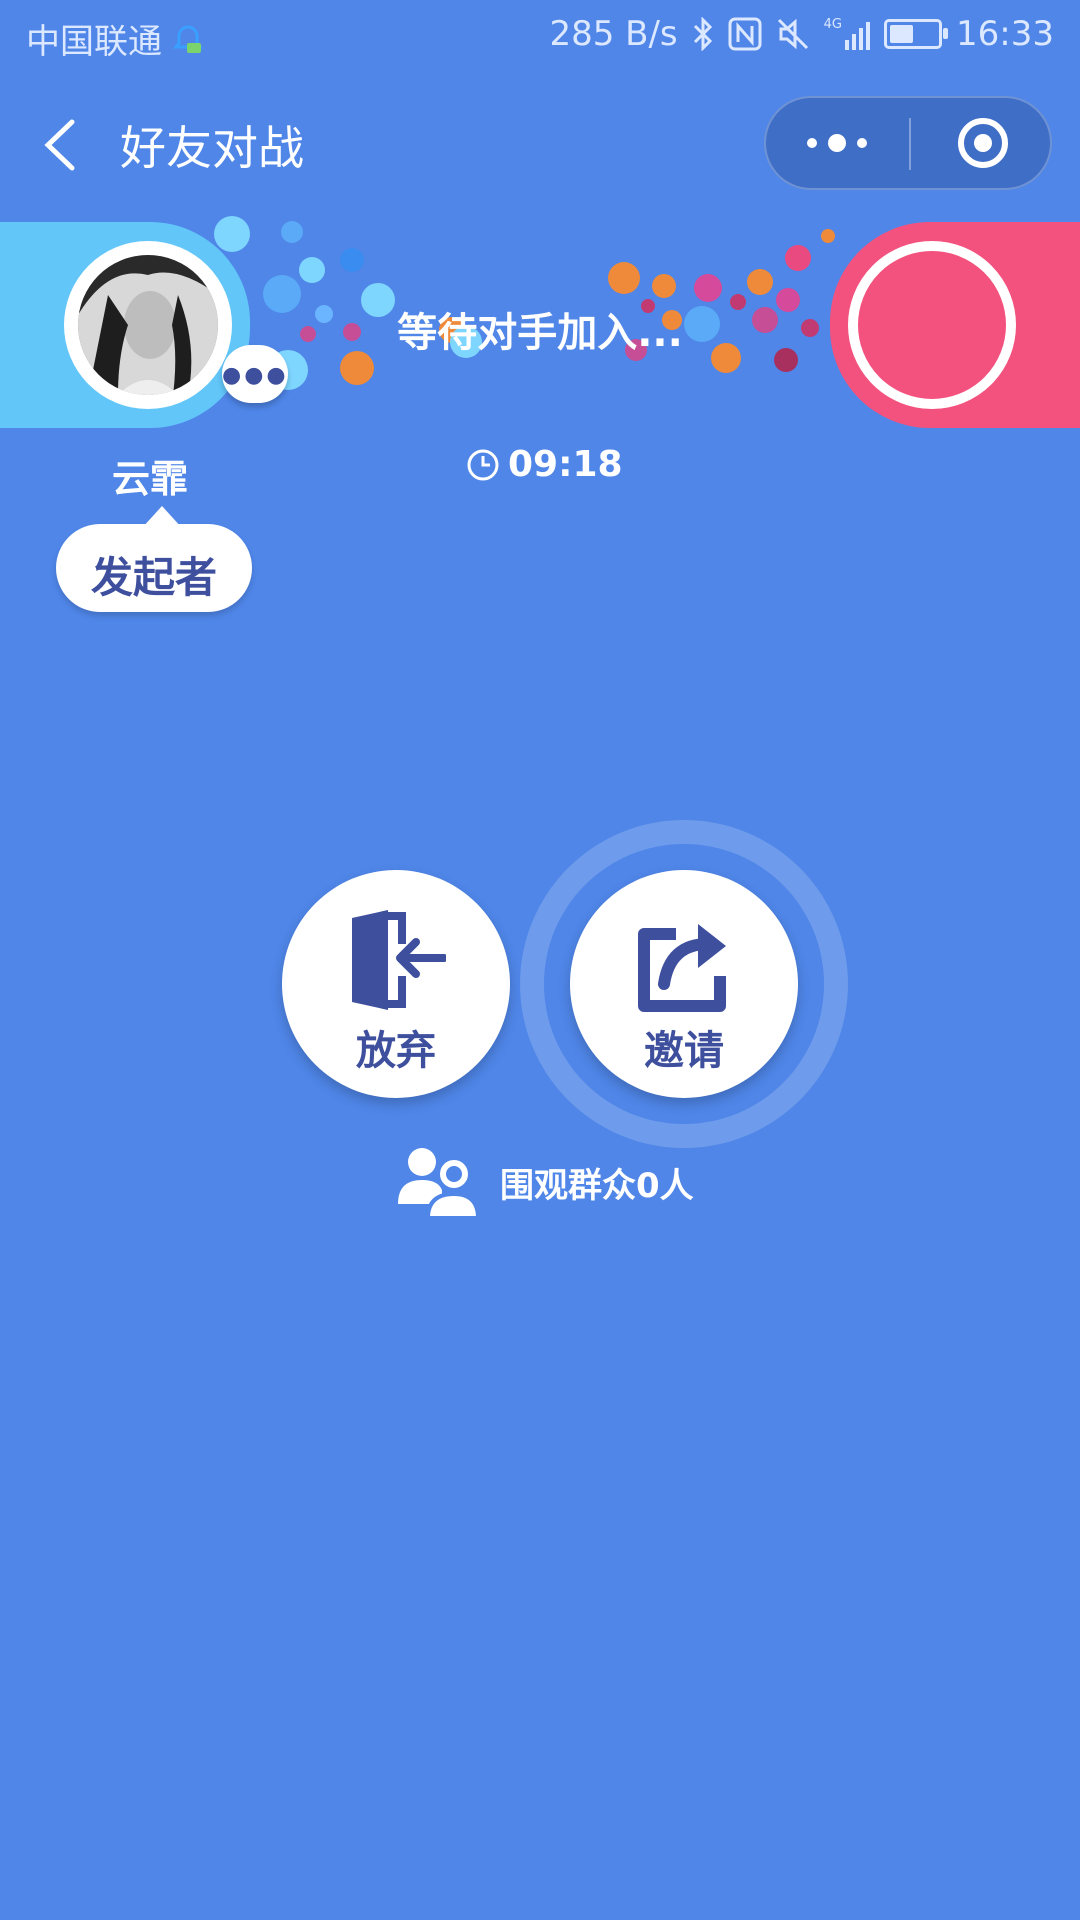  What do you see at coordinates (483, 464) in the screenshot?
I see `clock-icon` at bounding box center [483, 464].